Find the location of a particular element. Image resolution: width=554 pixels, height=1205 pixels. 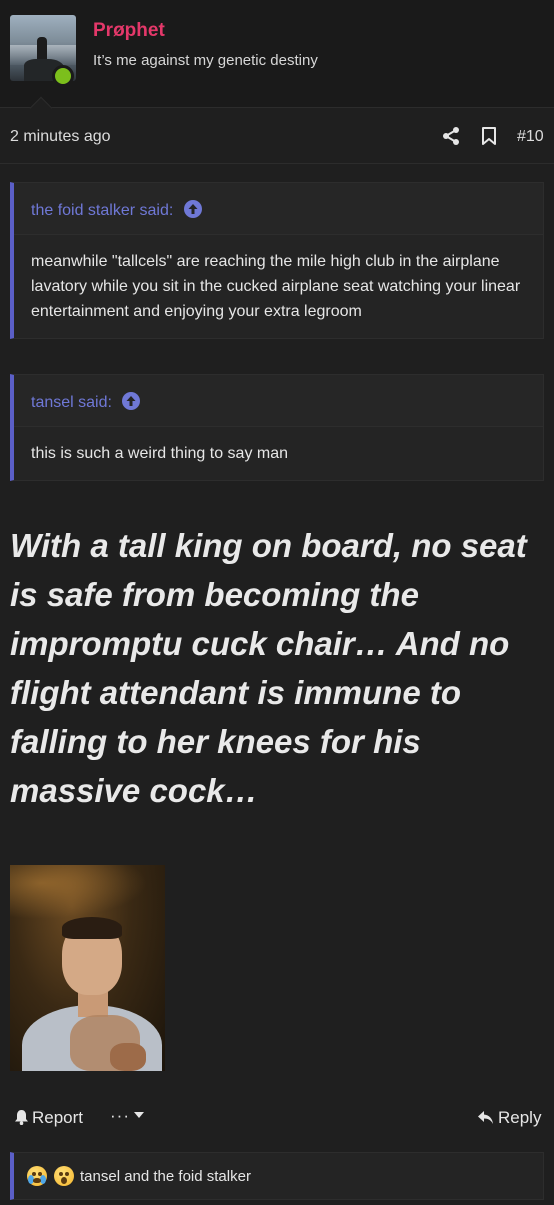

reaction-users: tansel and the foid stalker is located at coordinates (165, 1176).